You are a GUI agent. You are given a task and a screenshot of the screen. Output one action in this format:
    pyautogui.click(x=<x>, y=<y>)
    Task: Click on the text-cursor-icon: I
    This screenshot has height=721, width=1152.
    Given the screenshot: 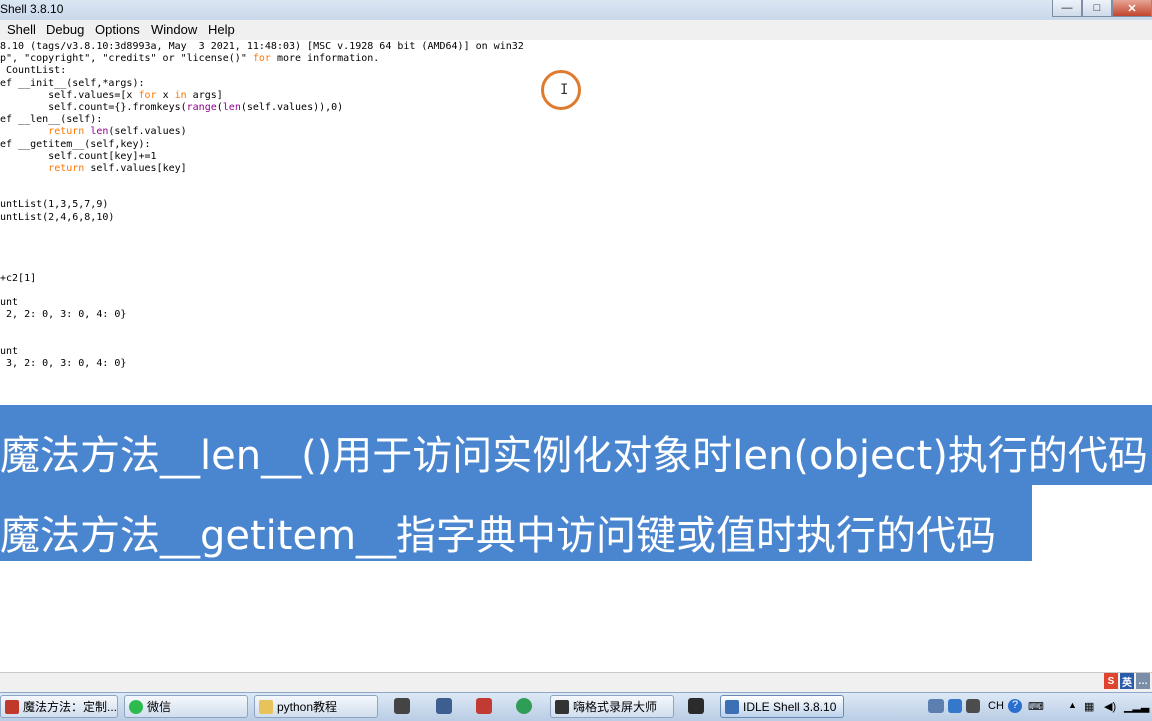 What is the action you would take?
    pyautogui.click(x=564, y=90)
    